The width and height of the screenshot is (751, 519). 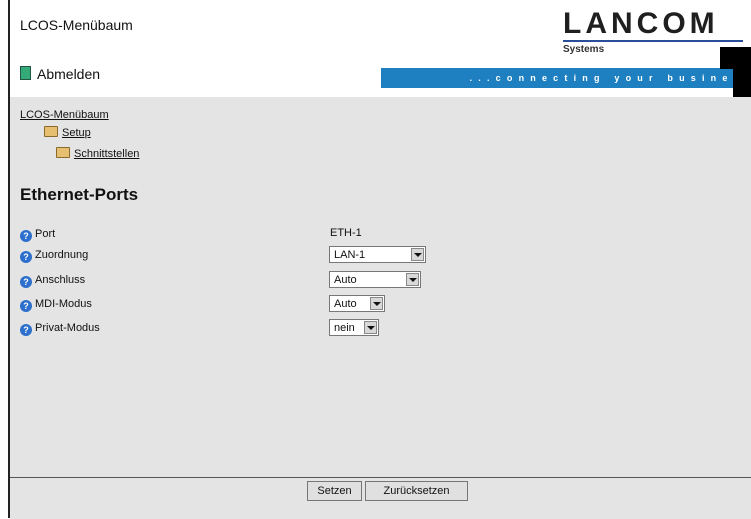 I want to click on mdi-mode-select: Auto, so click(x=357, y=303).